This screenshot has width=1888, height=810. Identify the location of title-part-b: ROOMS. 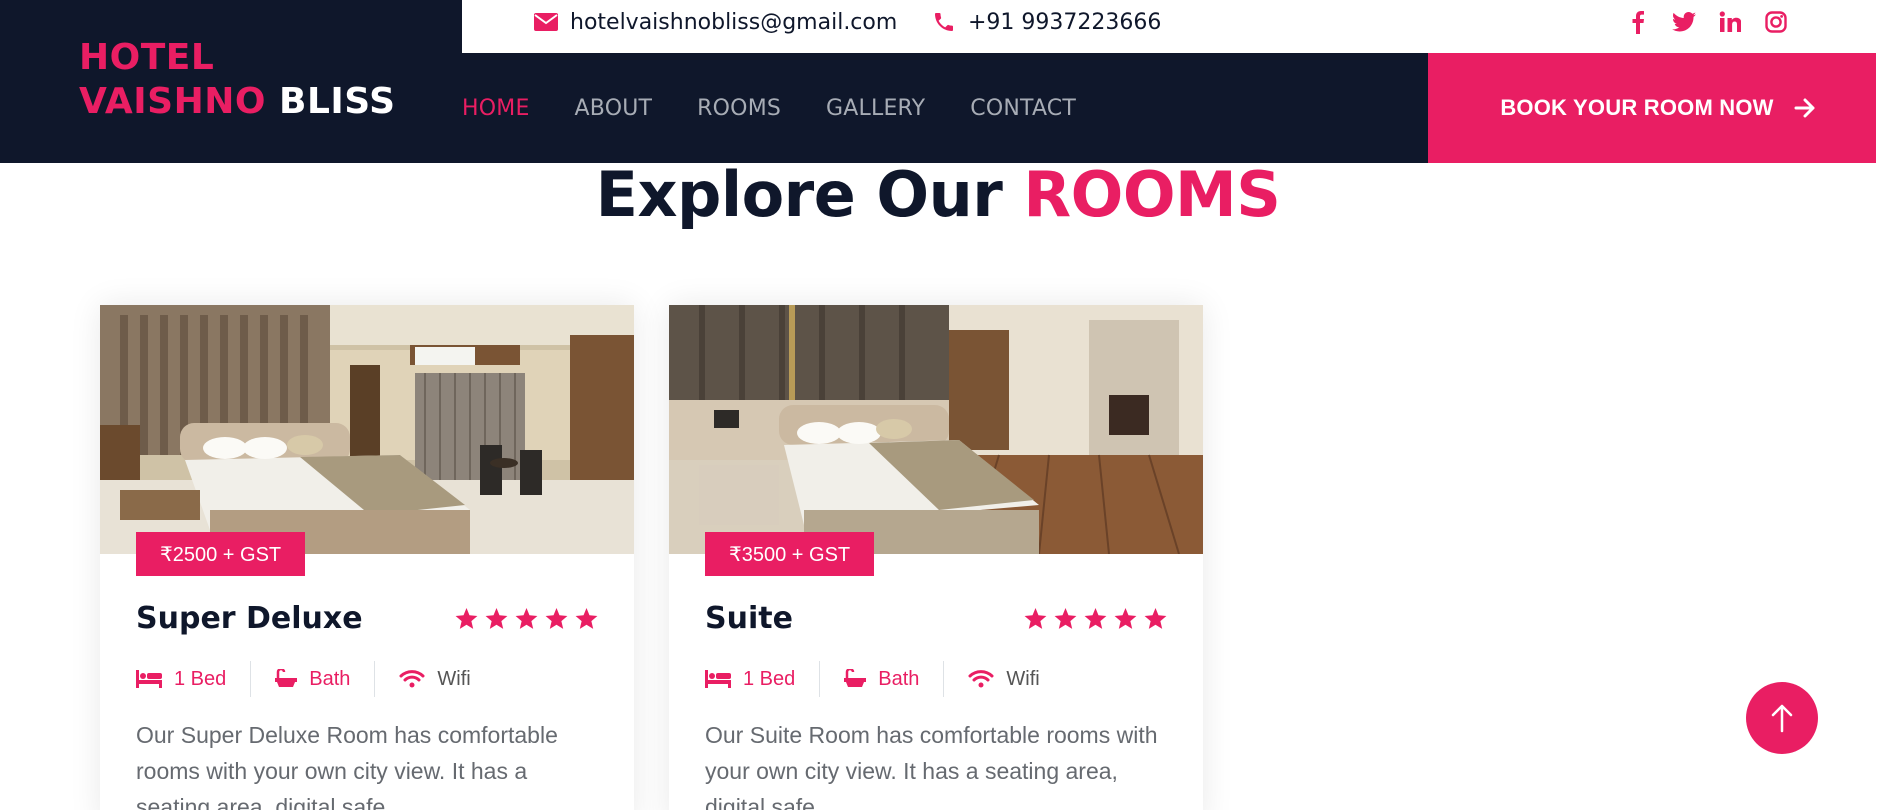
(1152, 194).